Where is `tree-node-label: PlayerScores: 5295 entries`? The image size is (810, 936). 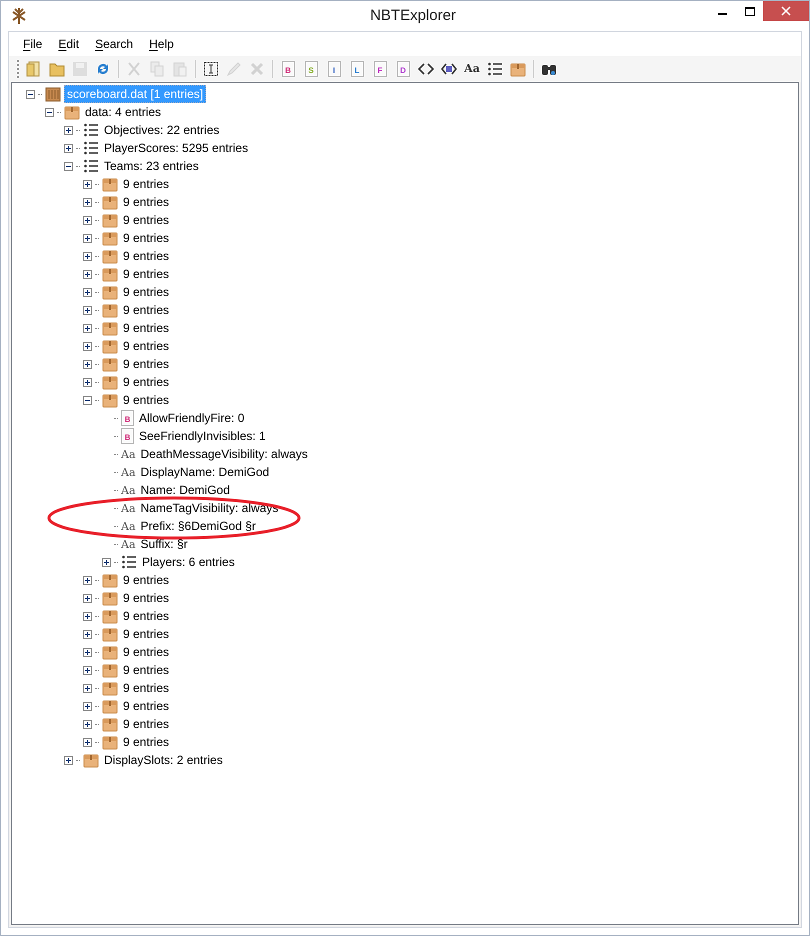 tree-node-label: PlayerScores: 5295 entries is located at coordinates (176, 148).